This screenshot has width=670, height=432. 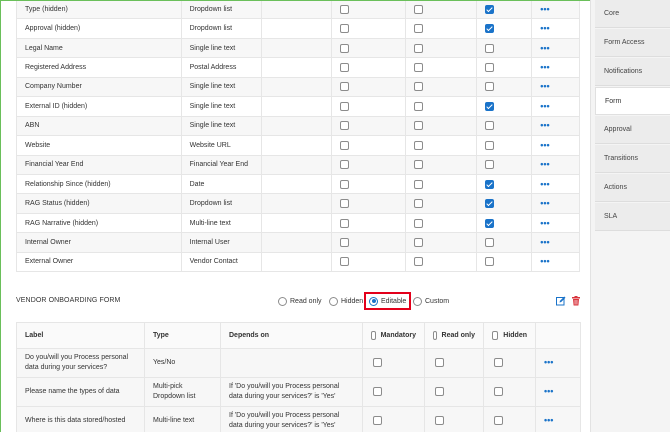 What do you see at coordinates (495, 335) in the screenshot?
I see `hidden-all-checkbox` at bounding box center [495, 335].